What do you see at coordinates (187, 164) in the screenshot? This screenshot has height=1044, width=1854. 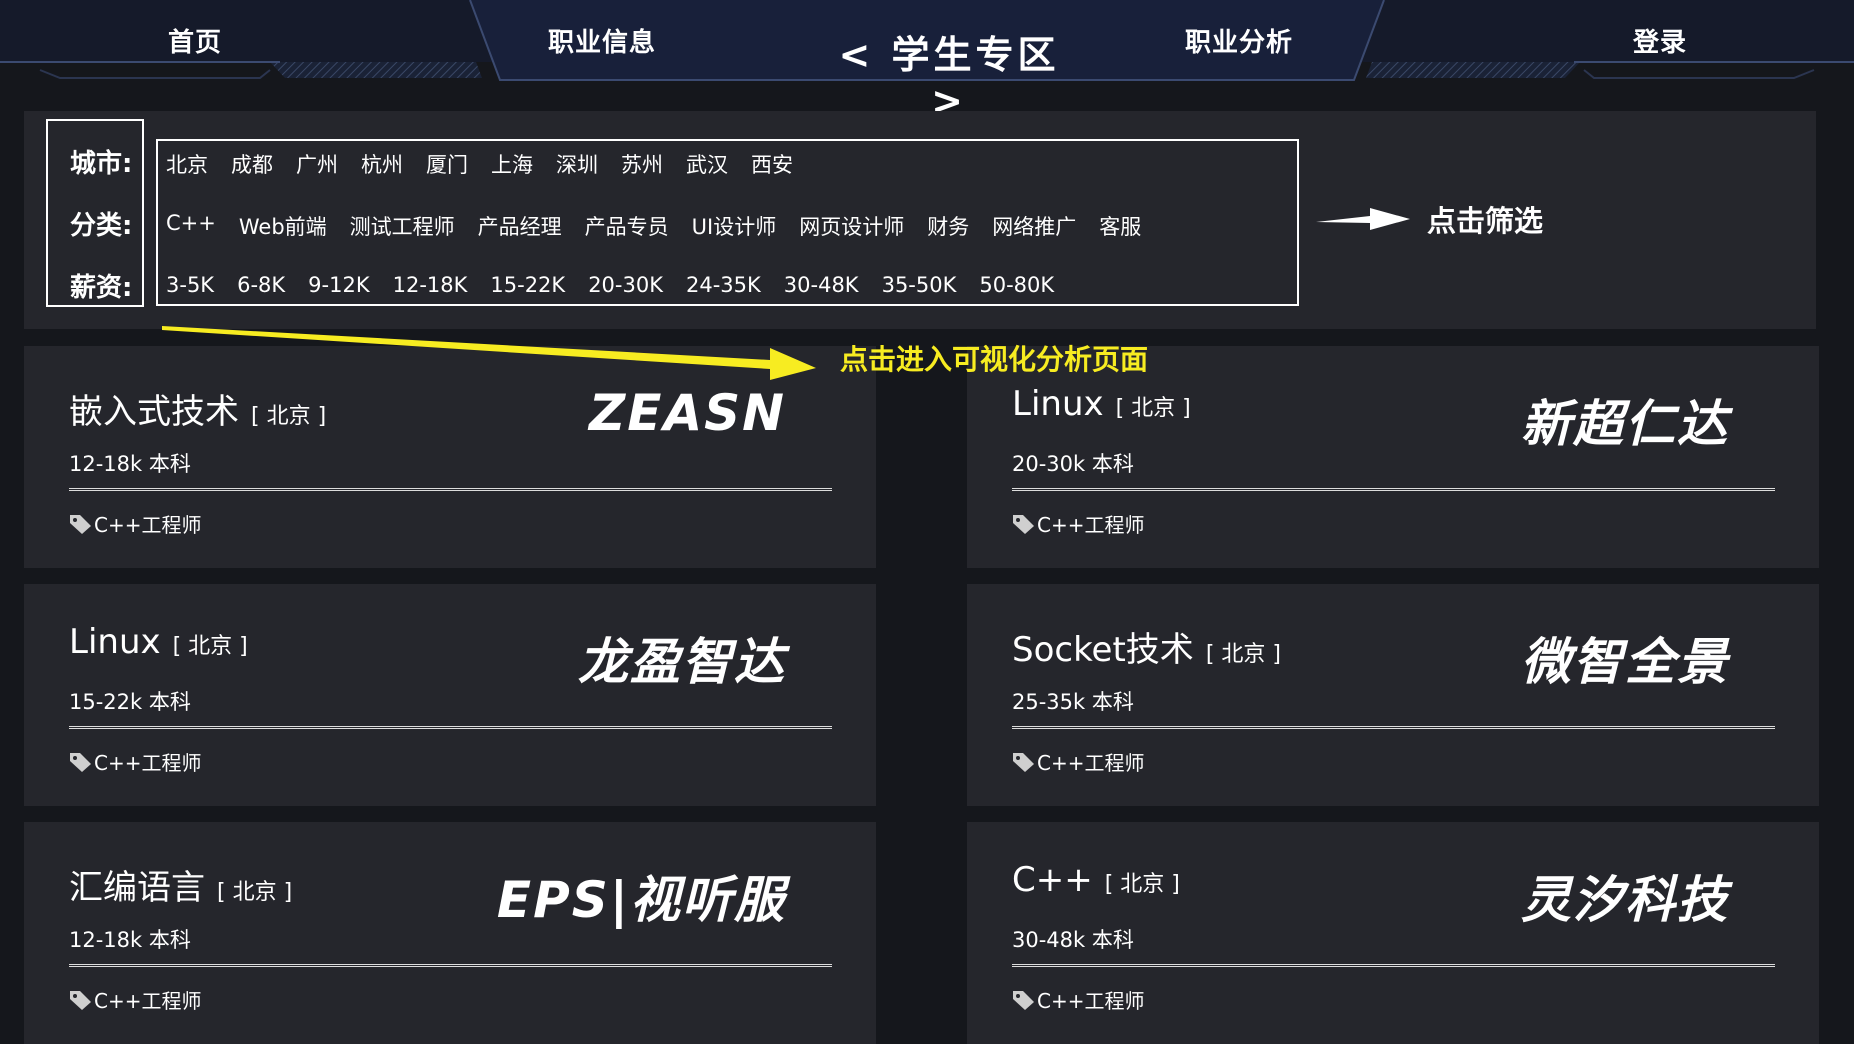 I see `city-option: 北京` at bounding box center [187, 164].